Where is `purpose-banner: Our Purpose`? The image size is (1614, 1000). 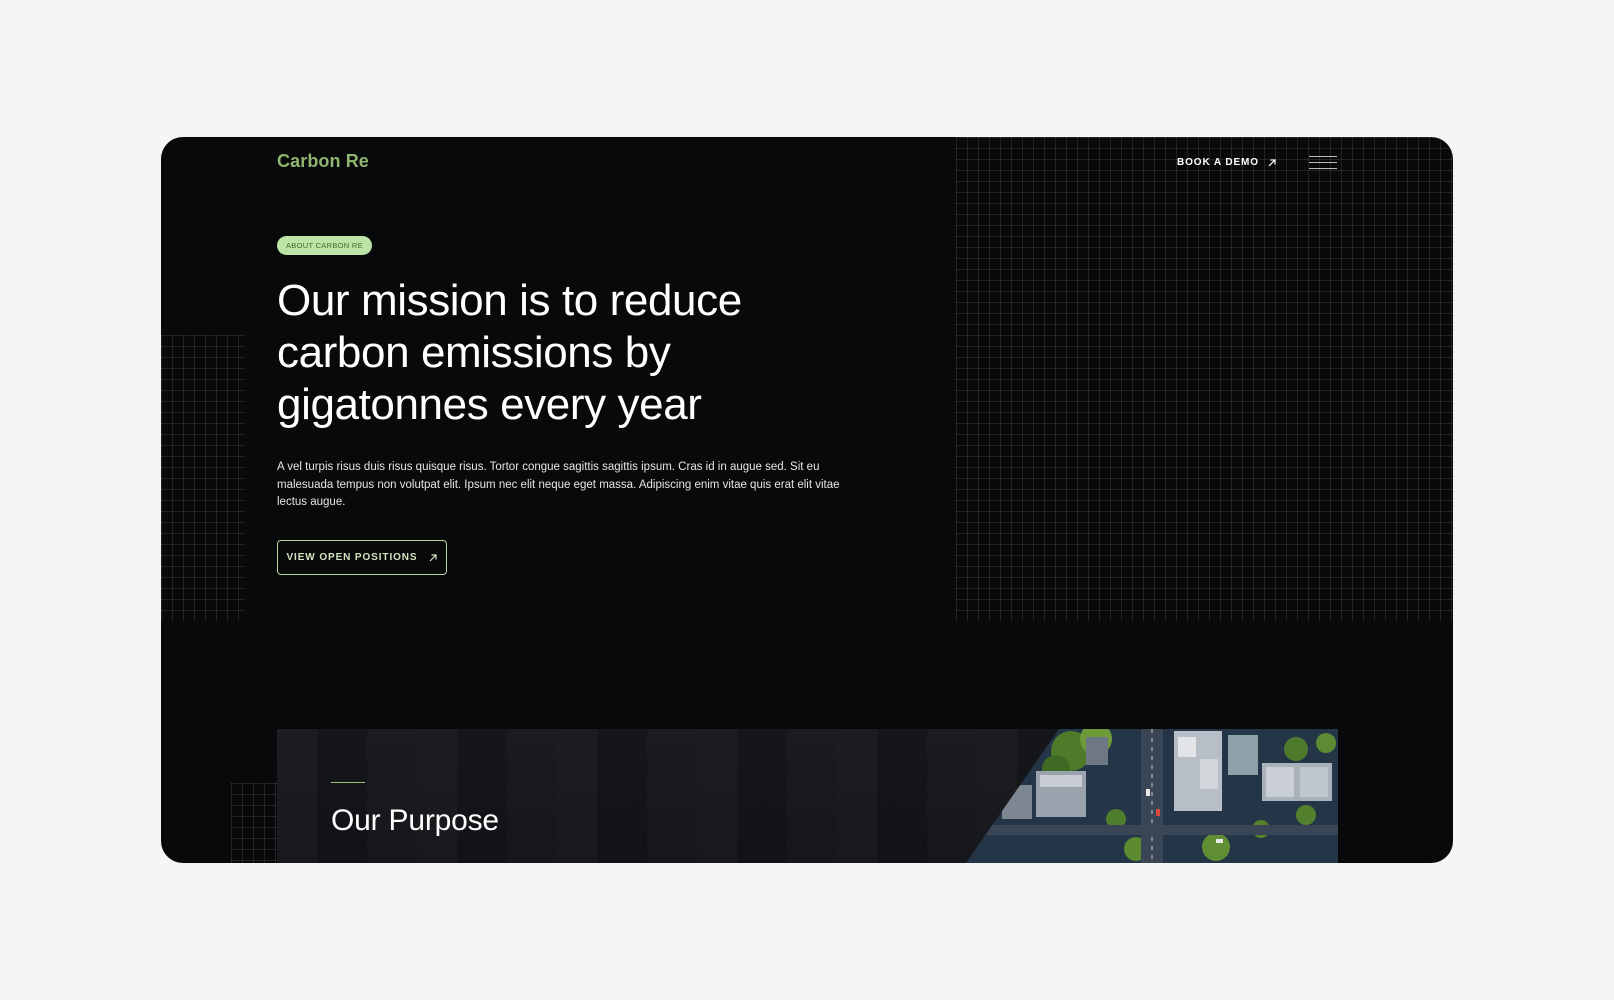
purpose-banner: Our Purpose is located at coordinates (807, 796).